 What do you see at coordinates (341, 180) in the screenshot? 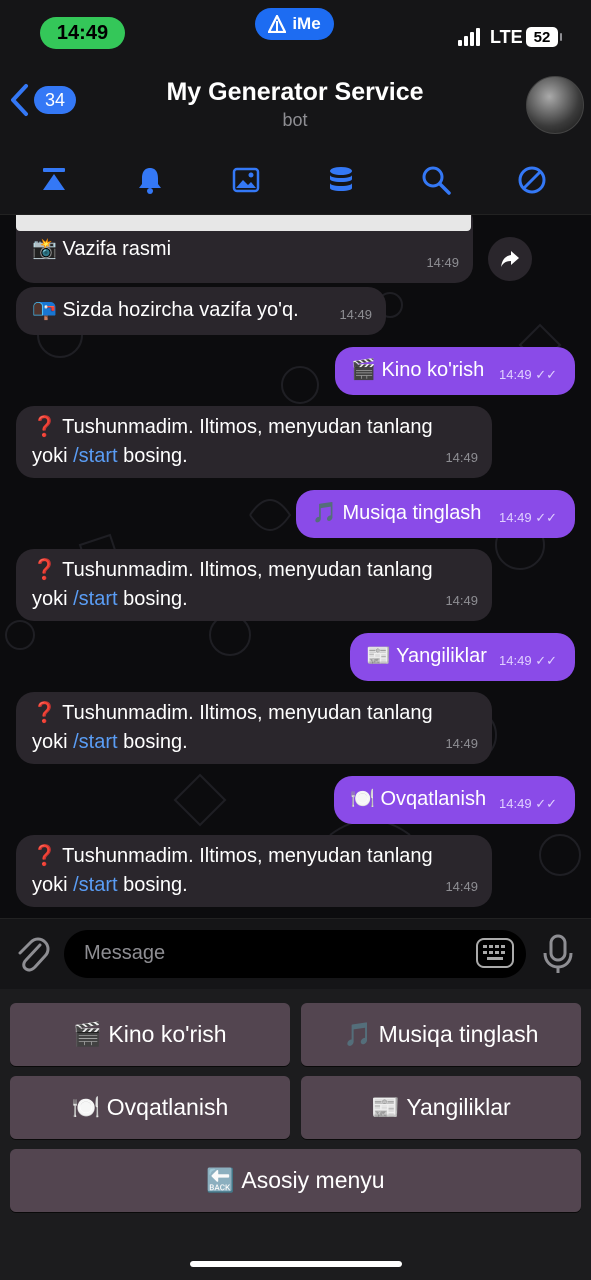
I see `database-icon` at bounding box center [341, 180].